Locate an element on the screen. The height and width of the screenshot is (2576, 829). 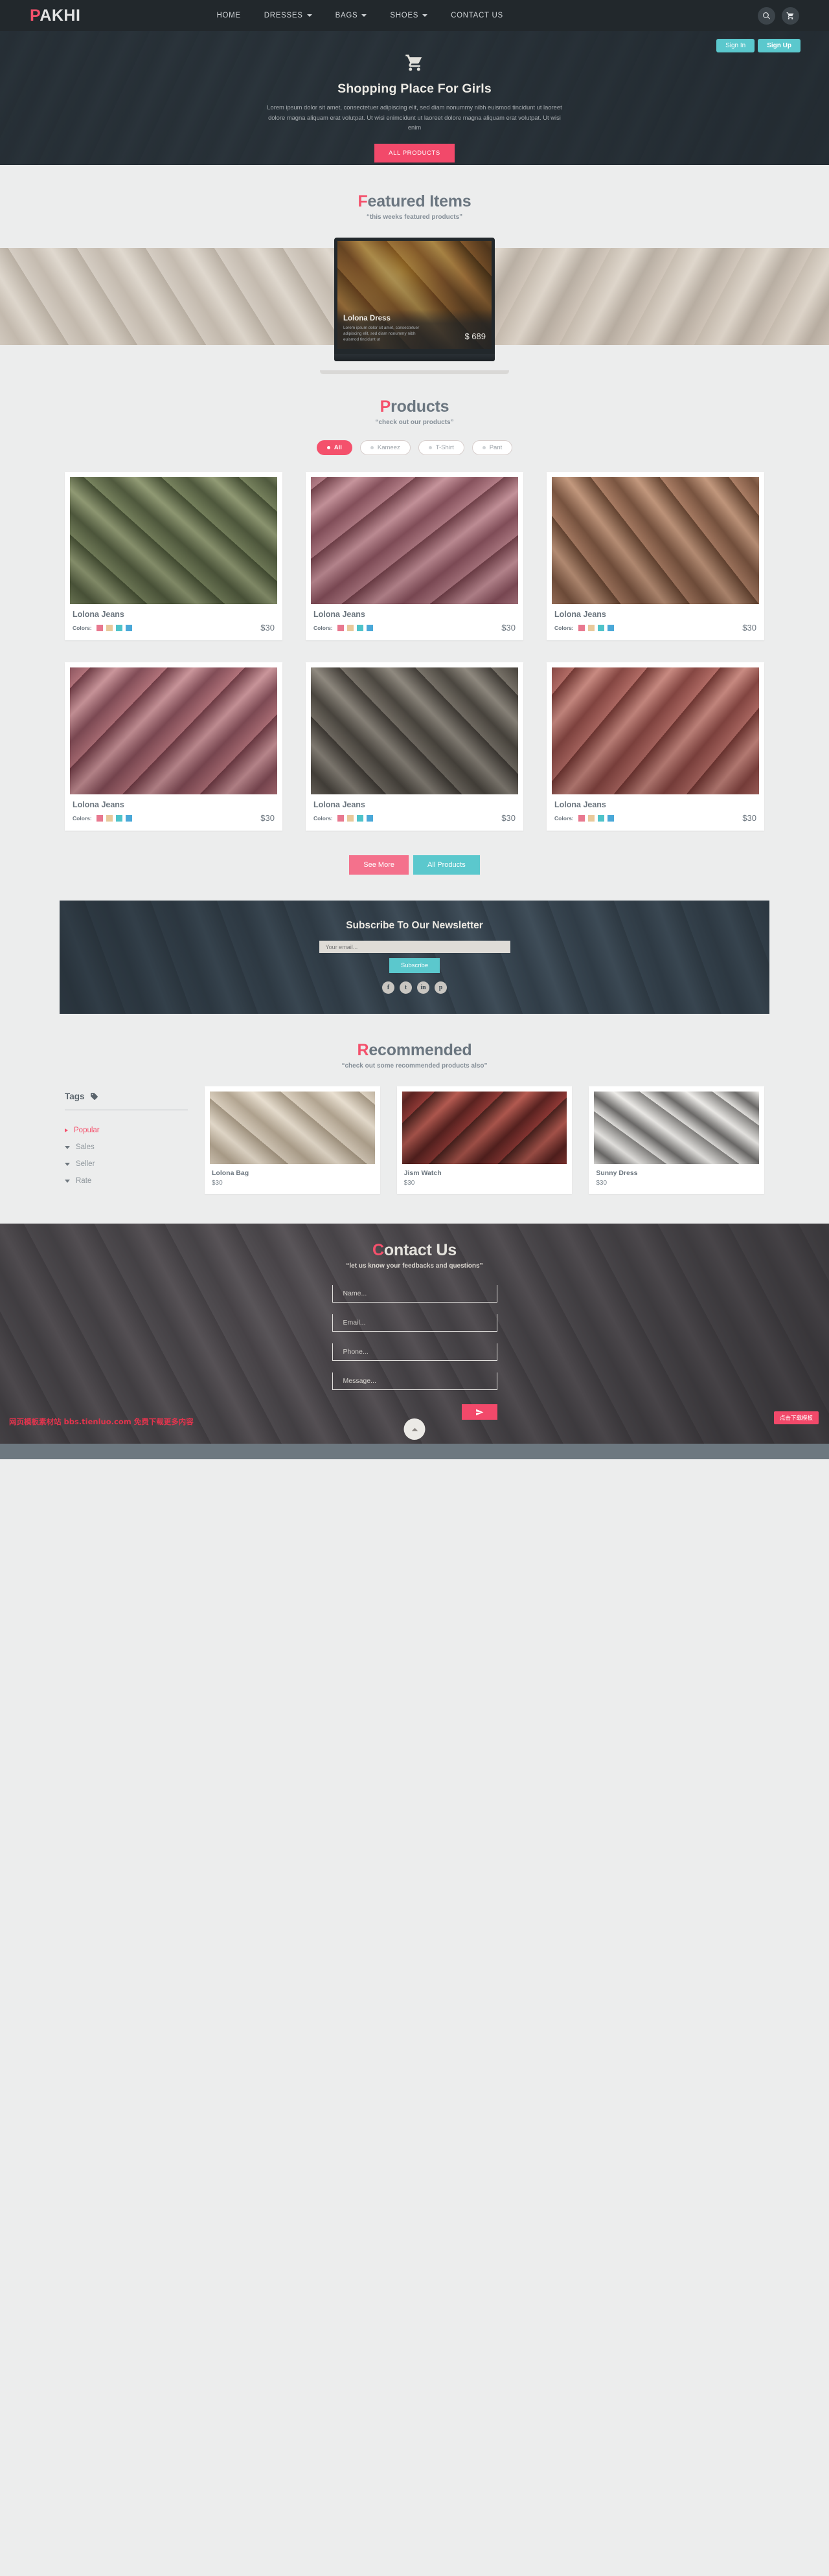
title-rest: roducts is located at coordinates (420, 407).